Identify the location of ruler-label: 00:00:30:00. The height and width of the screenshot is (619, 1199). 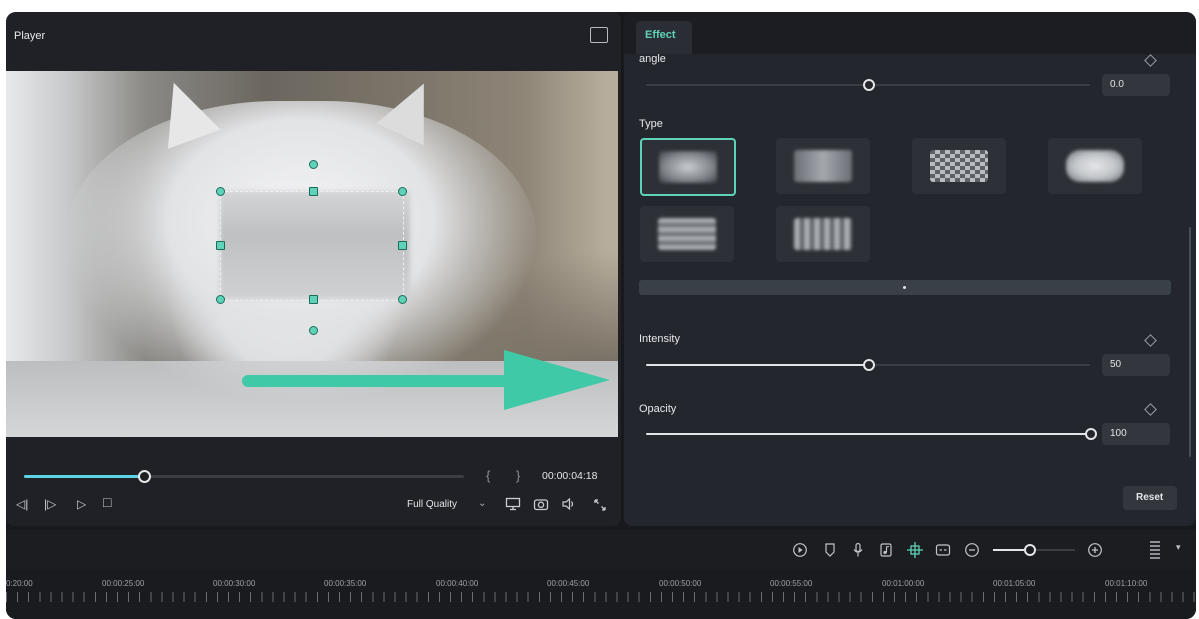
(234, 583).